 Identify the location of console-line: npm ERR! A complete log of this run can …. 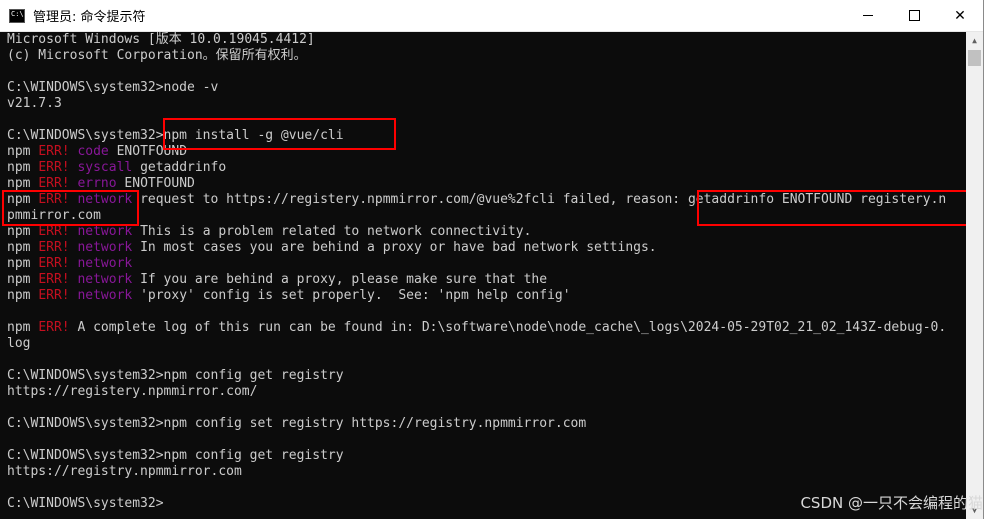
(476, 328).